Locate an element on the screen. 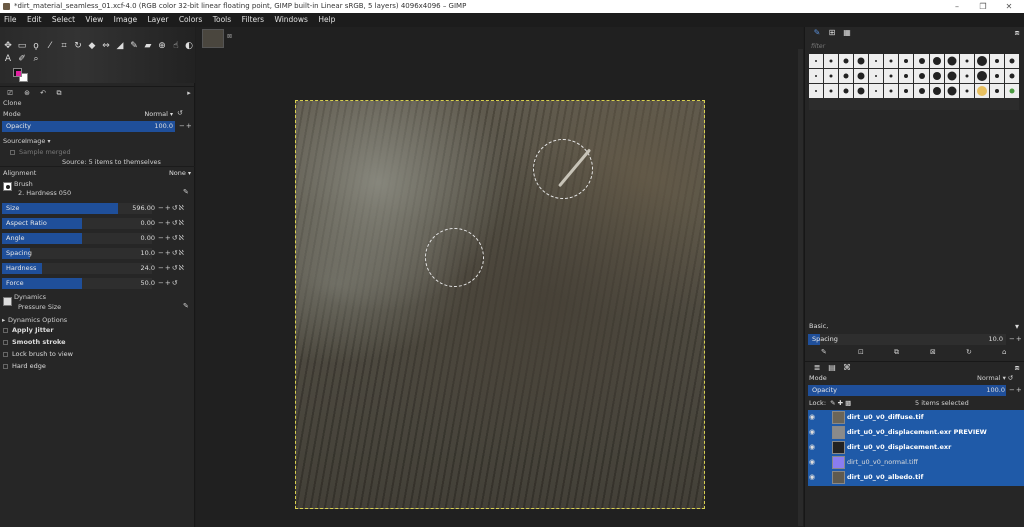 The width and height of the screenshot is (1024, 527). crop-icon: ⌗ is located at coordinates (64, 46).